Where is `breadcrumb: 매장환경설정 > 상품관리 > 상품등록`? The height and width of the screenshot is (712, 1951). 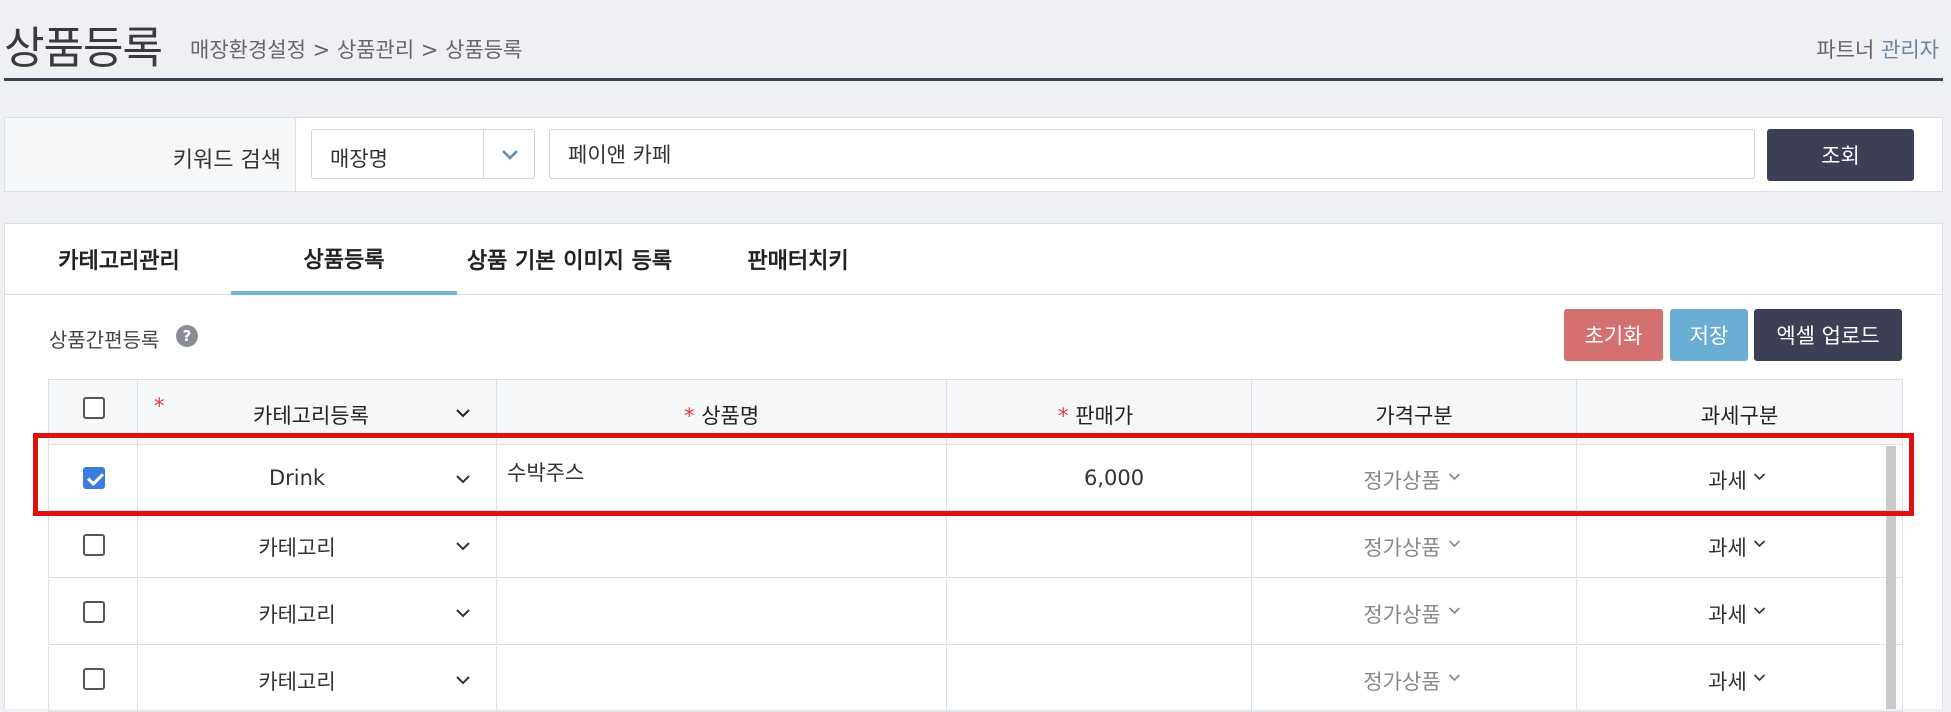
breadcrumb: 매장환경설정 > 상품관리 > 상품등록 is located at coordinates (356, 50).